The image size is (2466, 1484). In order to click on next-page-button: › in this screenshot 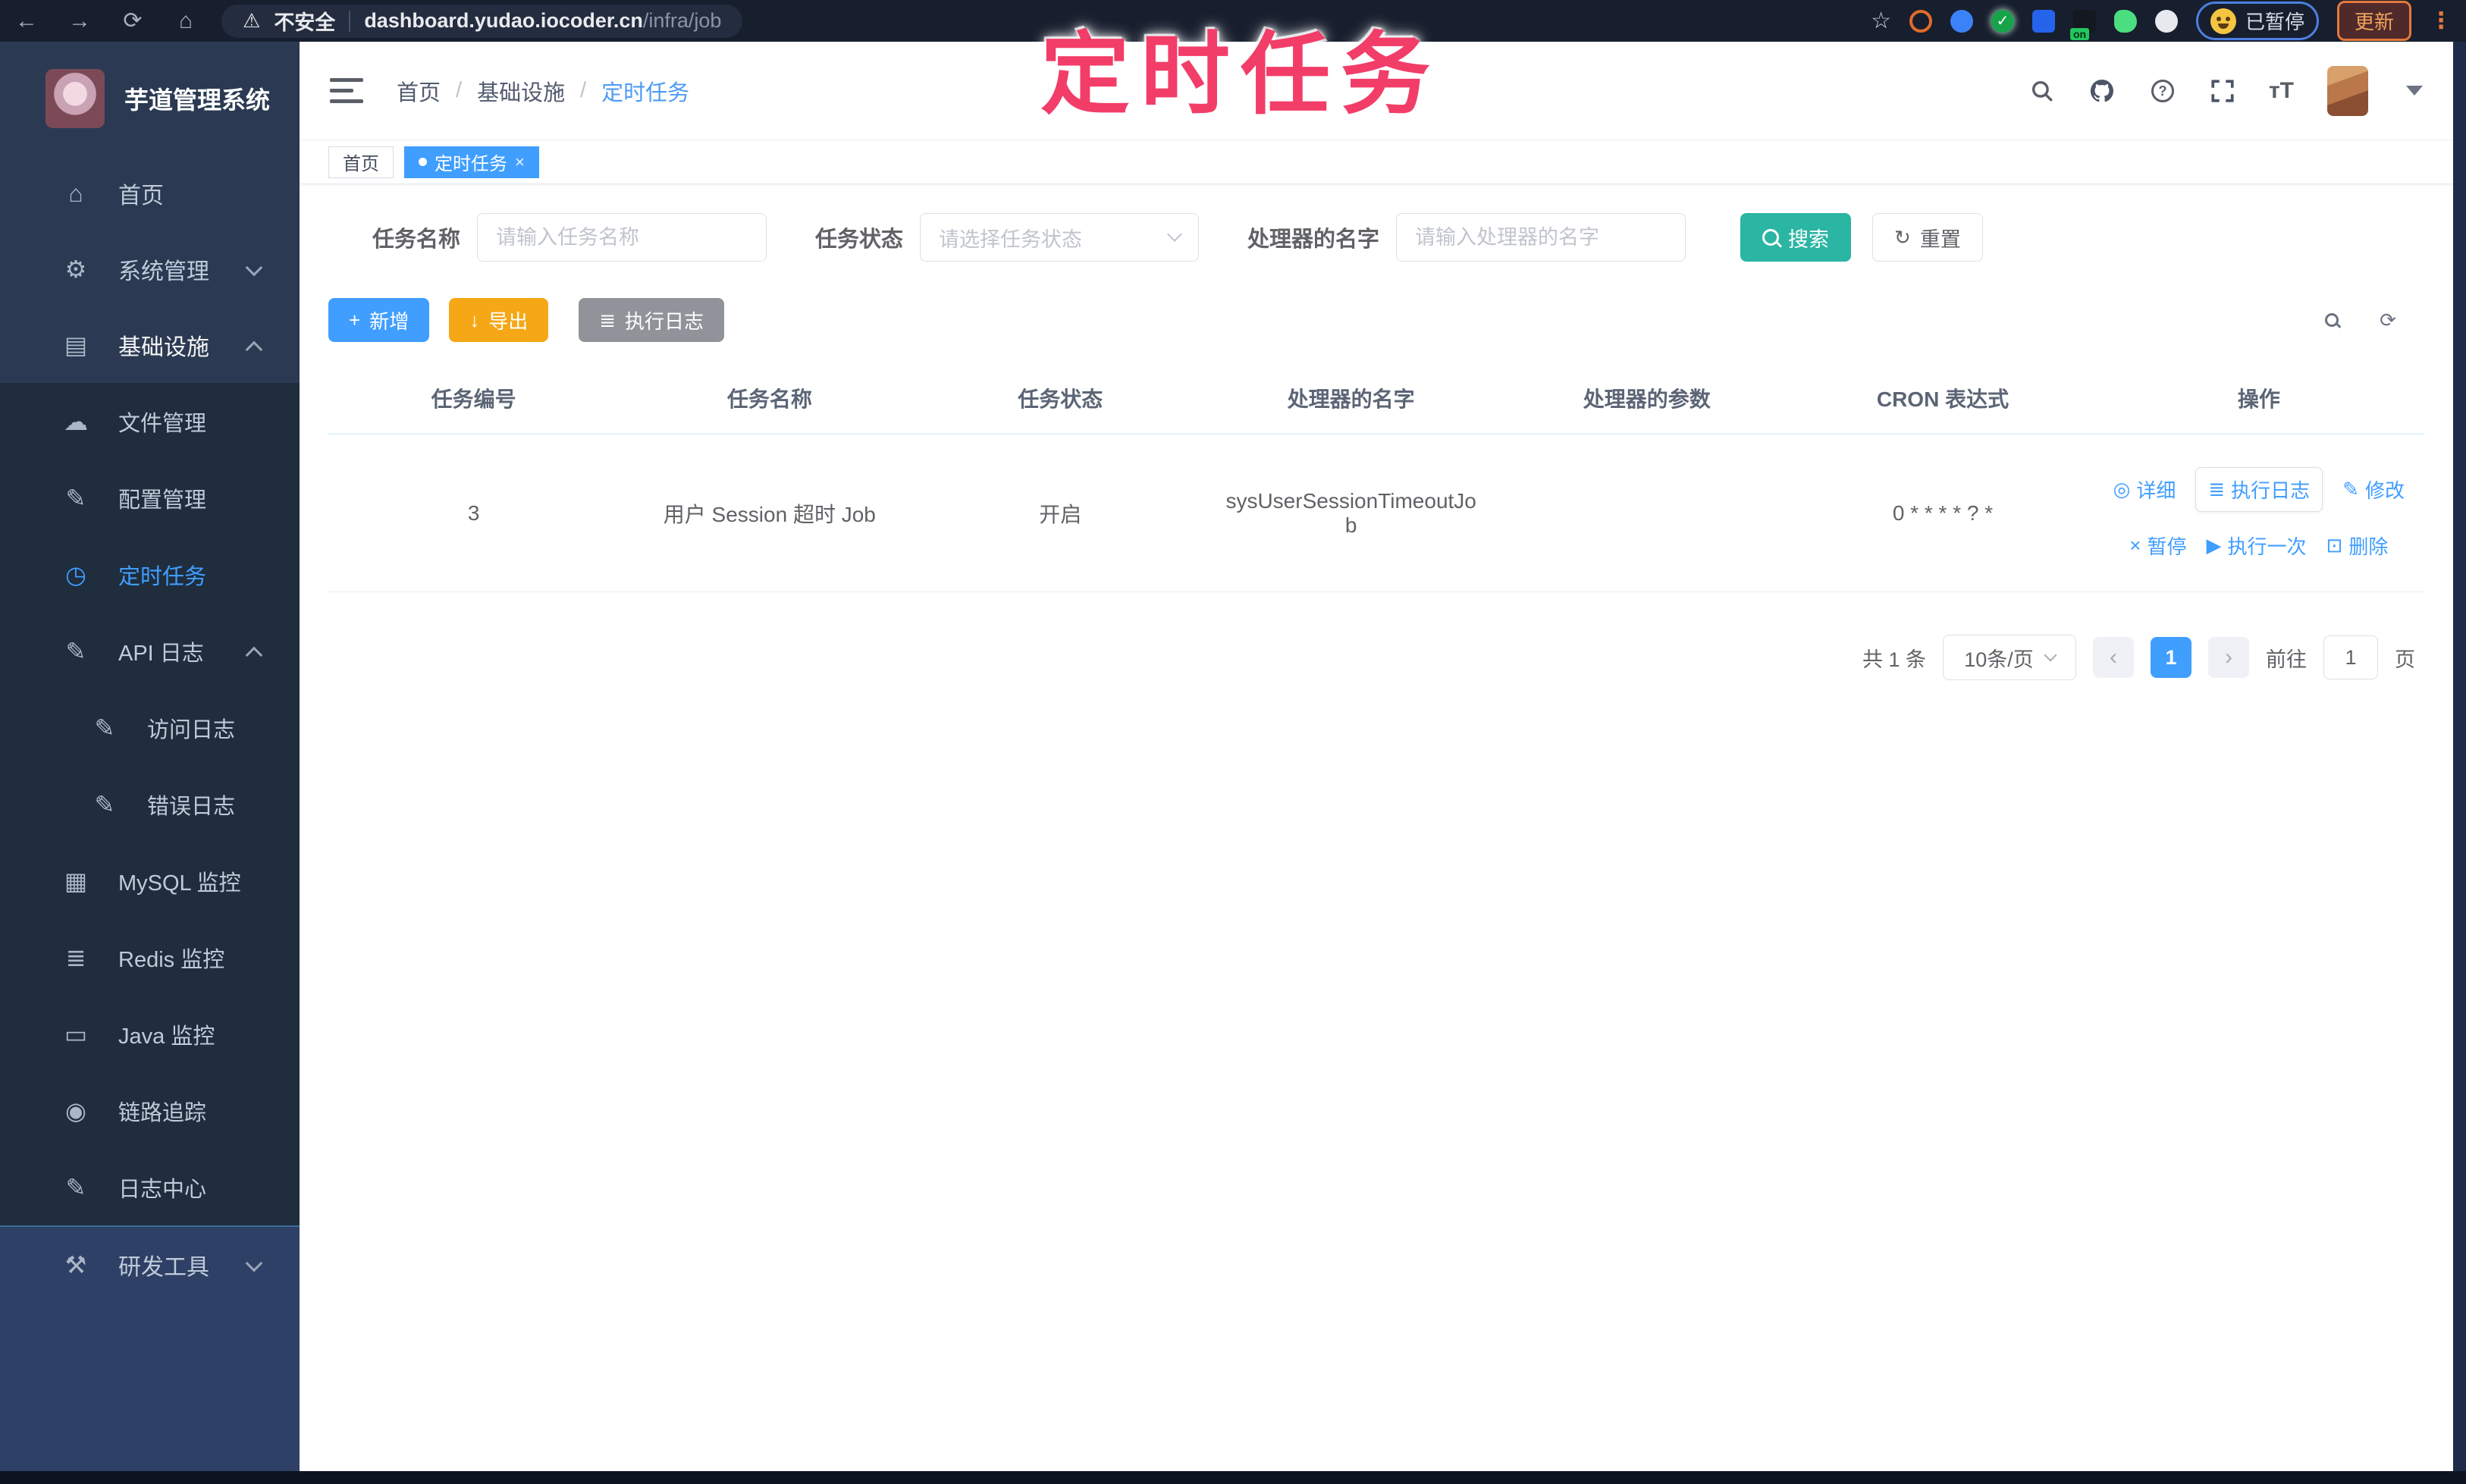, I will do `click(2228, 657)`.